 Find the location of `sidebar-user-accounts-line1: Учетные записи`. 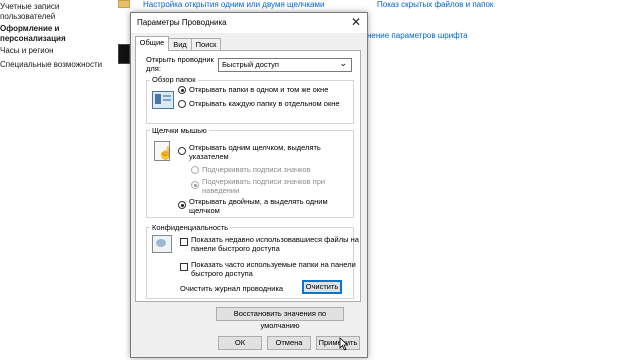

sidebar-user-accounts-line1: Учетные записи is located at coordinates (30, 6).